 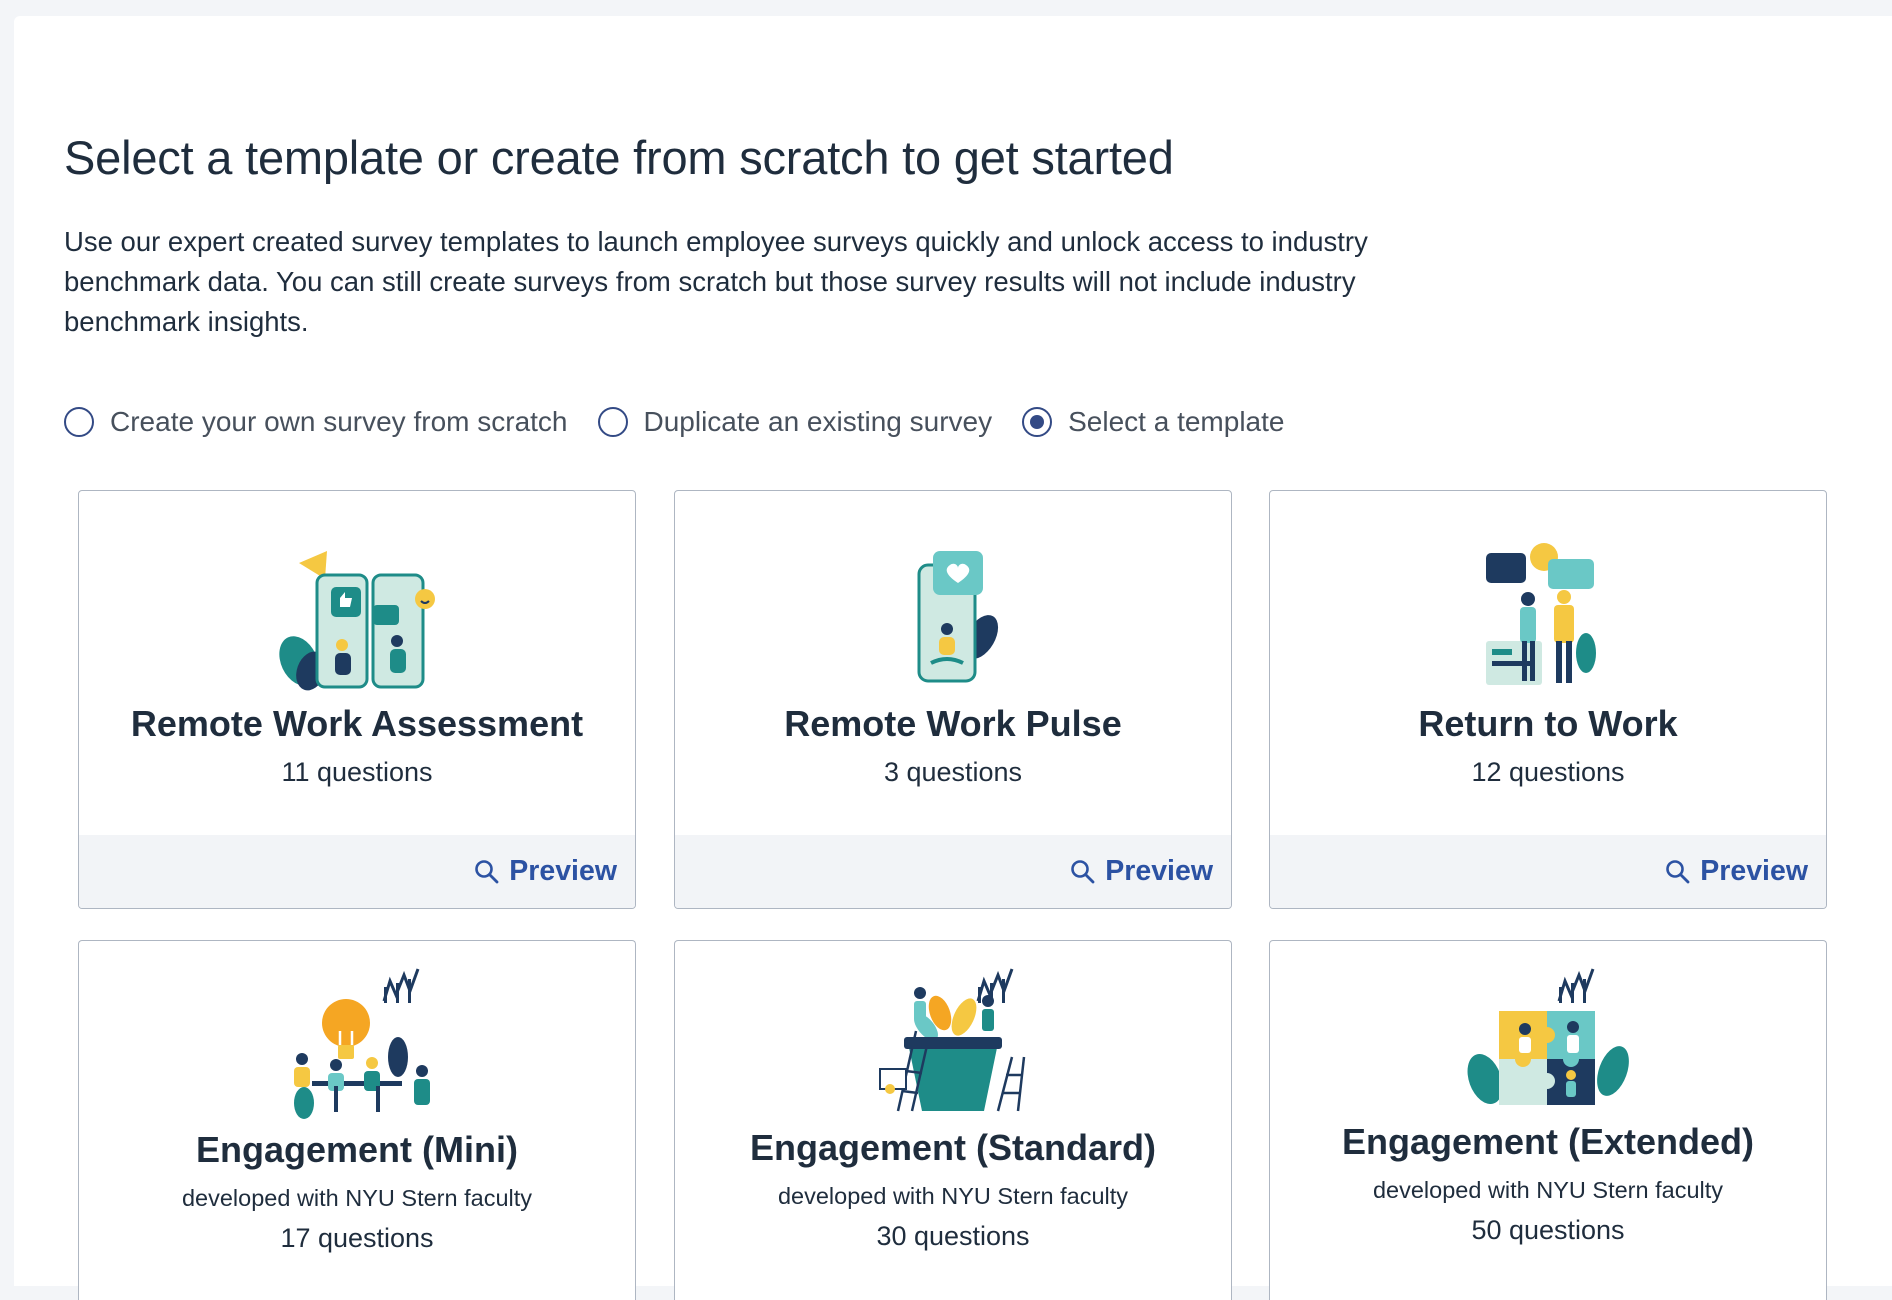 I want to click on lightbulb-team-illustration-icon, so click(x=362, y=1043).